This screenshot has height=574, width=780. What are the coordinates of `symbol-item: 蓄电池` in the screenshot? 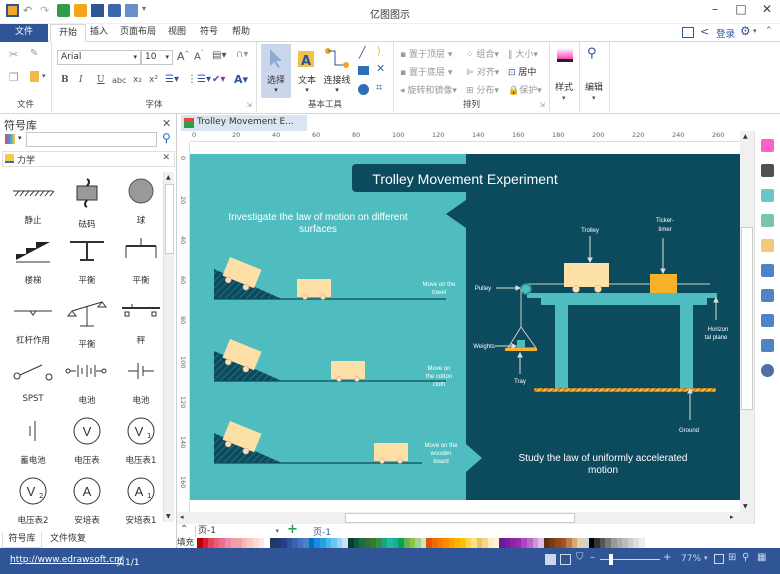 It's located at (33, 441).